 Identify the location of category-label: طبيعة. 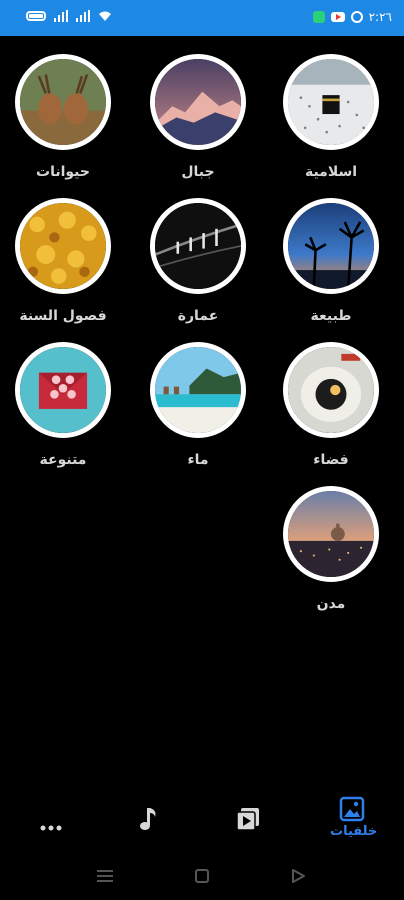
(331, 316).